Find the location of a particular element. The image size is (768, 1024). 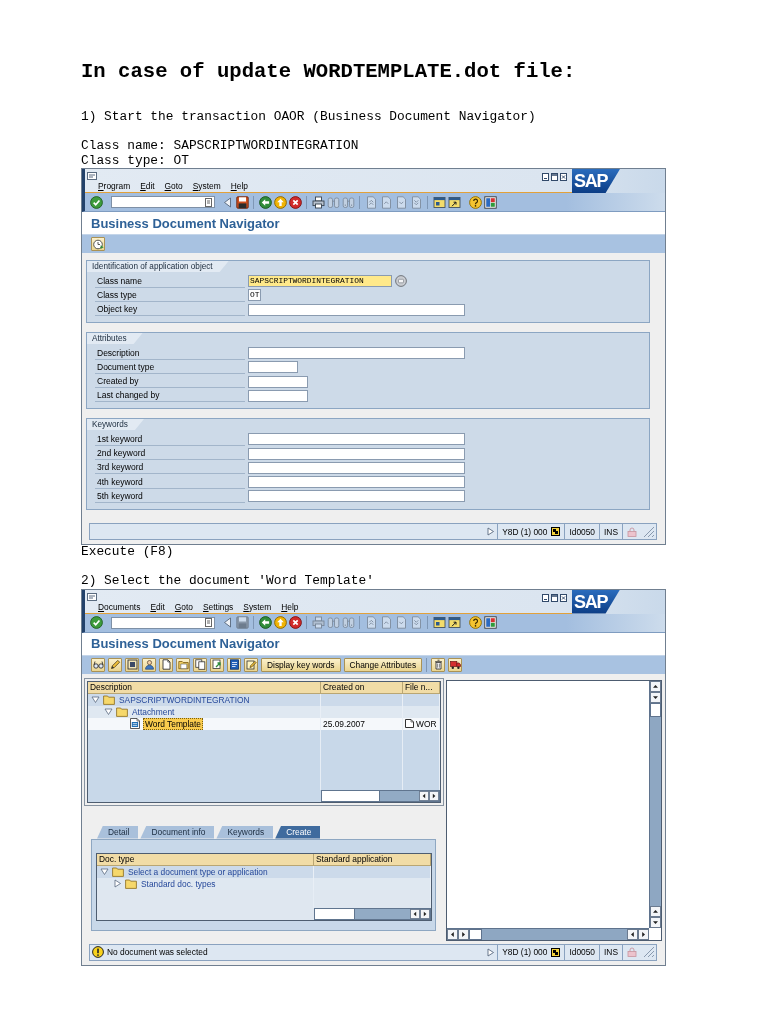

column-header: Doc. type is located at coordinates (205, 859).